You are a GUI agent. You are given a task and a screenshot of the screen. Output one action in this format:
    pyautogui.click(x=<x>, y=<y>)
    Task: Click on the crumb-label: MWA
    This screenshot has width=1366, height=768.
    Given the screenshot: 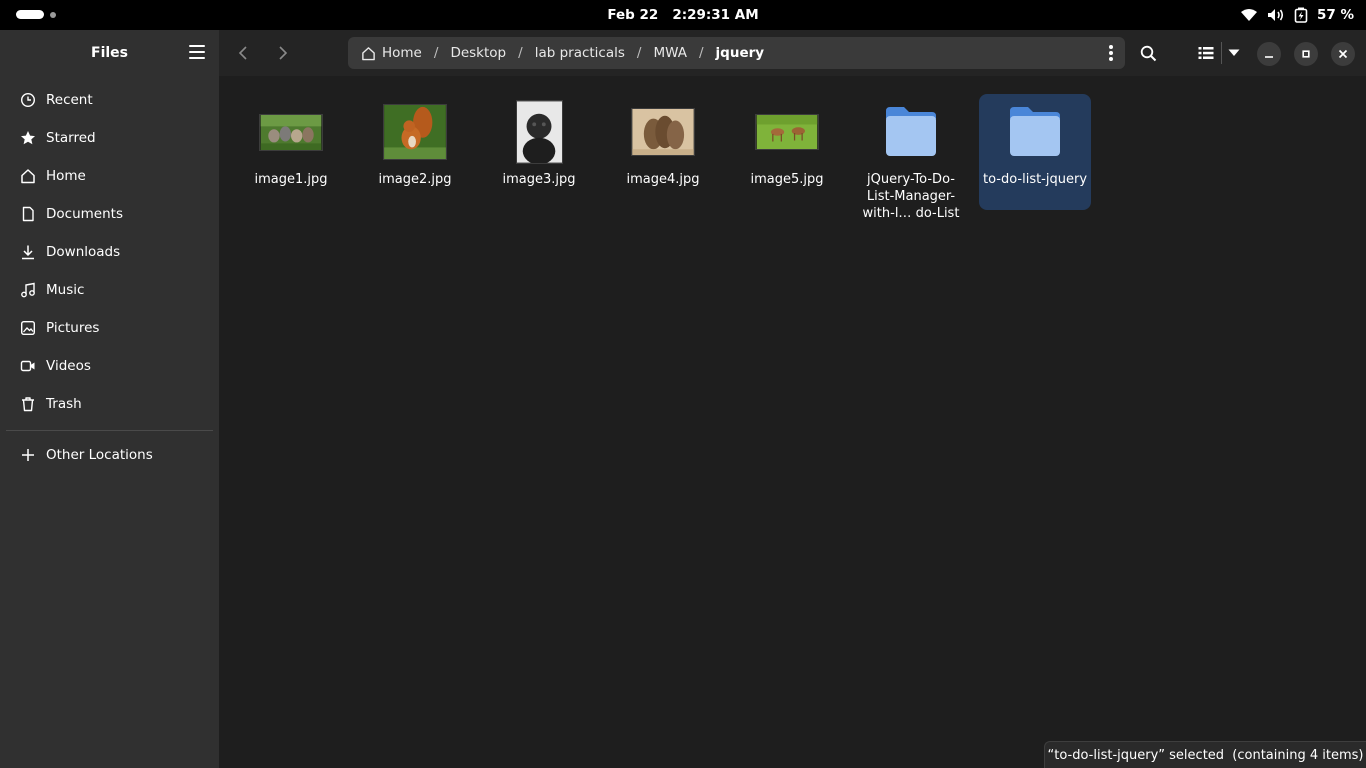 What is the action you would take?
    pyautogui.click(x=670, y=53)
    